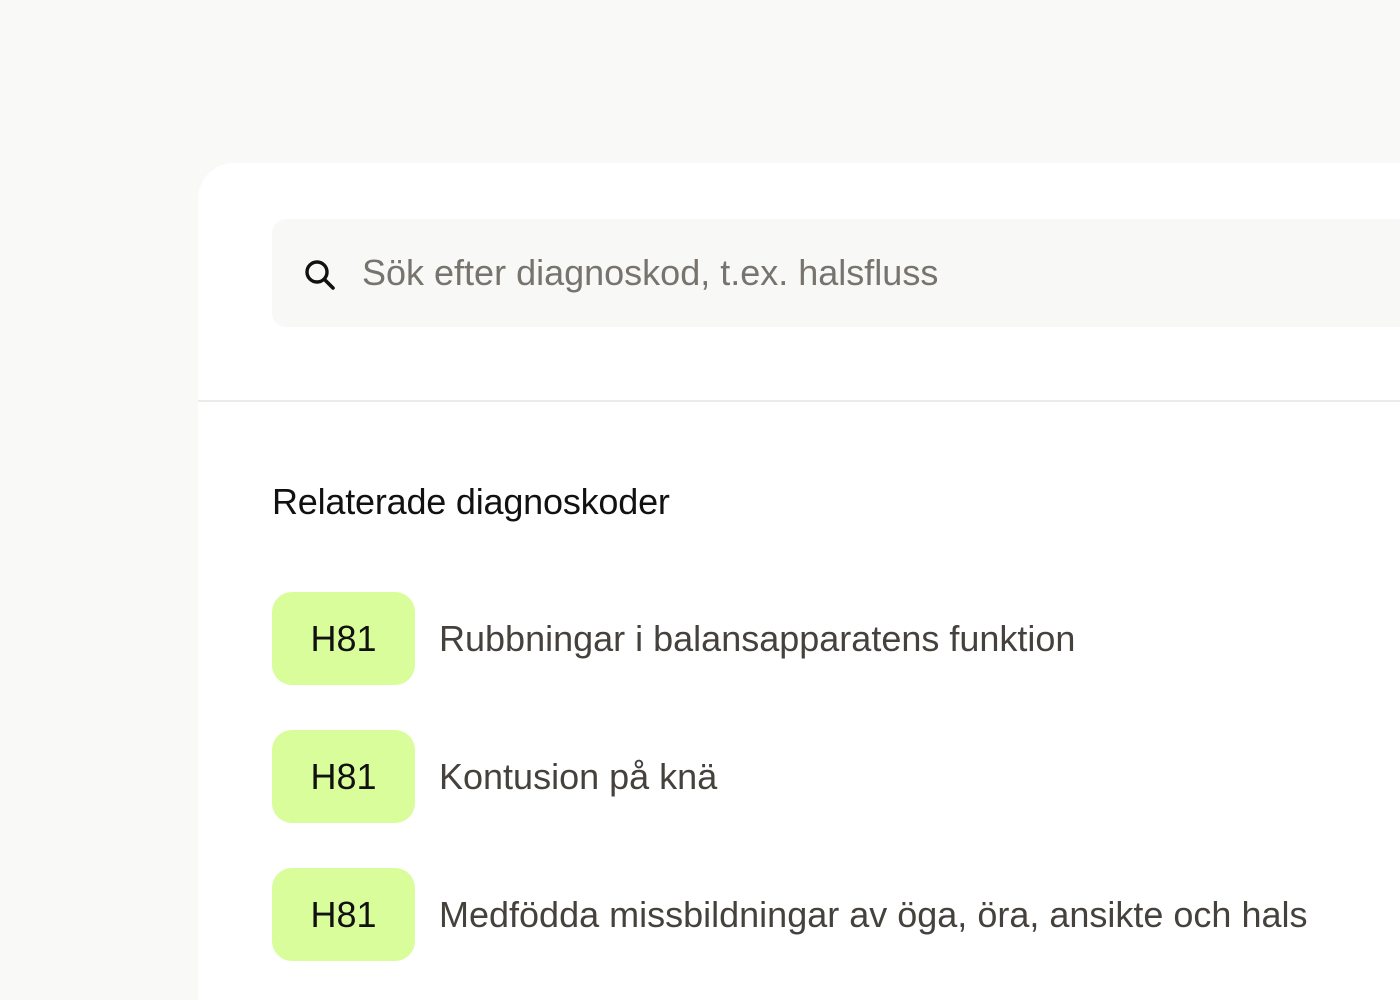 This screenshot has width=1400, height=1000. What do you see at coordinates (799, 401) in the screenshot?
I see `divider` at bounding box center [799, 401].